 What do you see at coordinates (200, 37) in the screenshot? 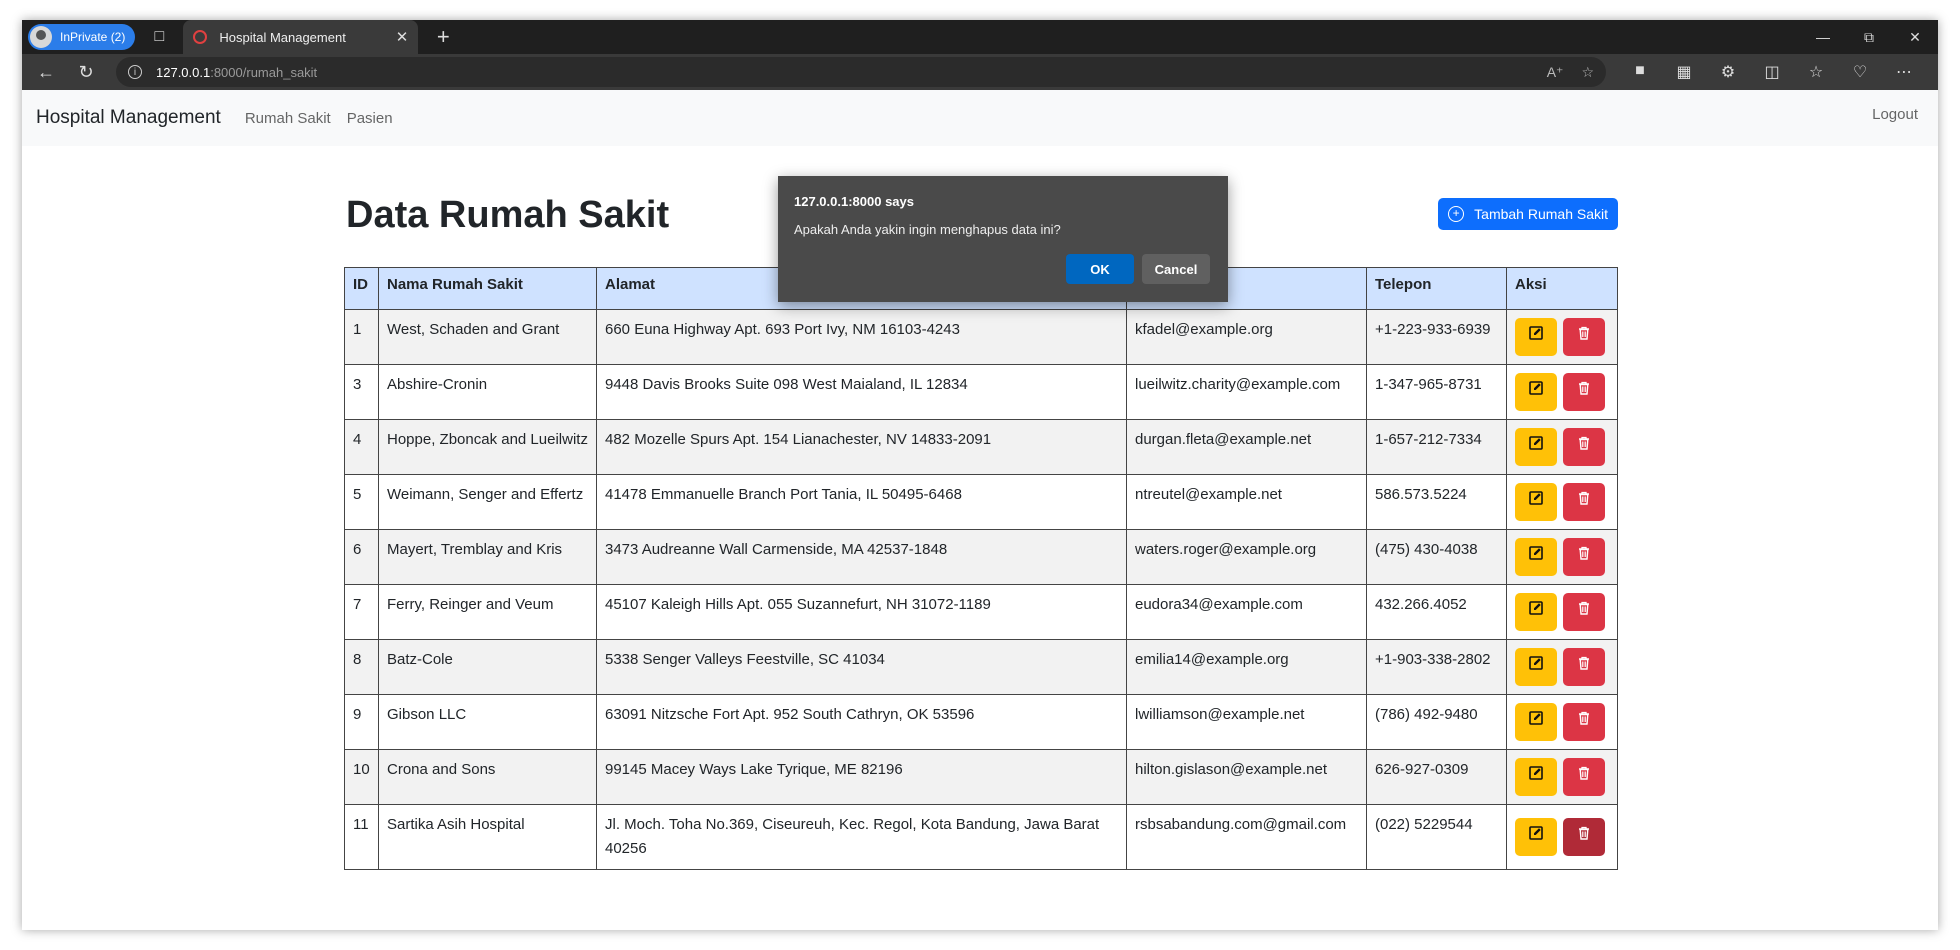
I see `favicon-icon` at bounding box center [200, 37].